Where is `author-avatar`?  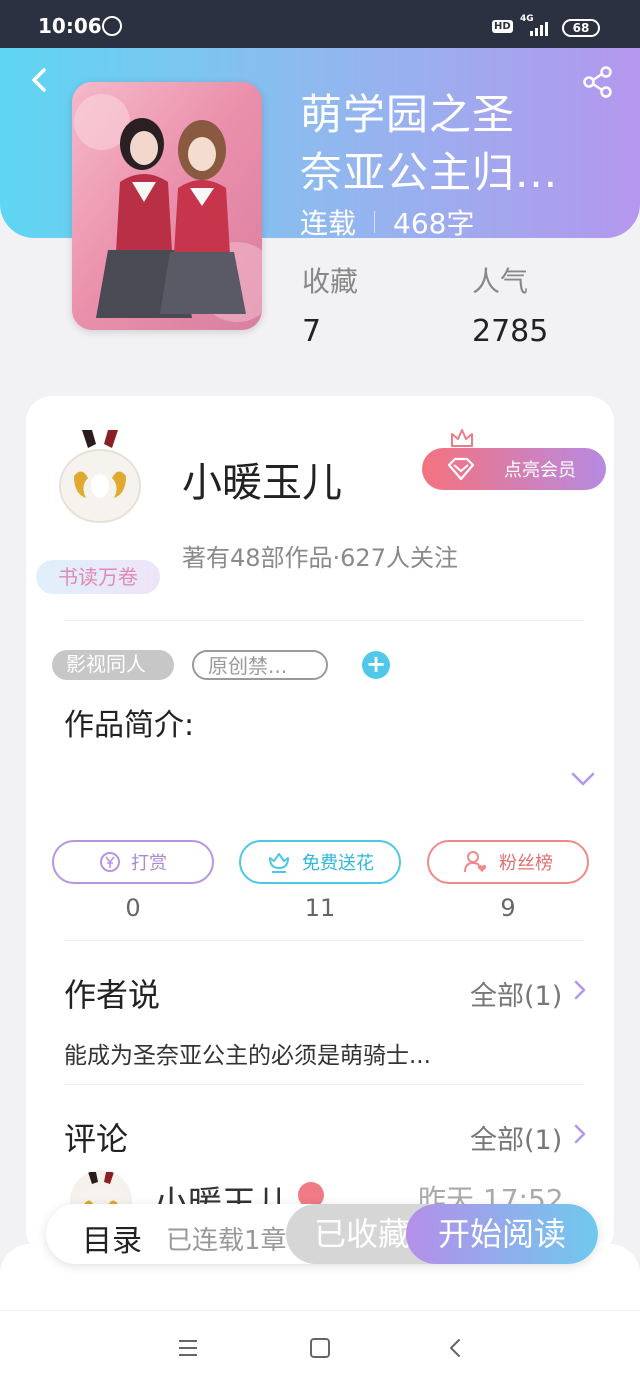
author-avatar is located at coordinates (100, 476).